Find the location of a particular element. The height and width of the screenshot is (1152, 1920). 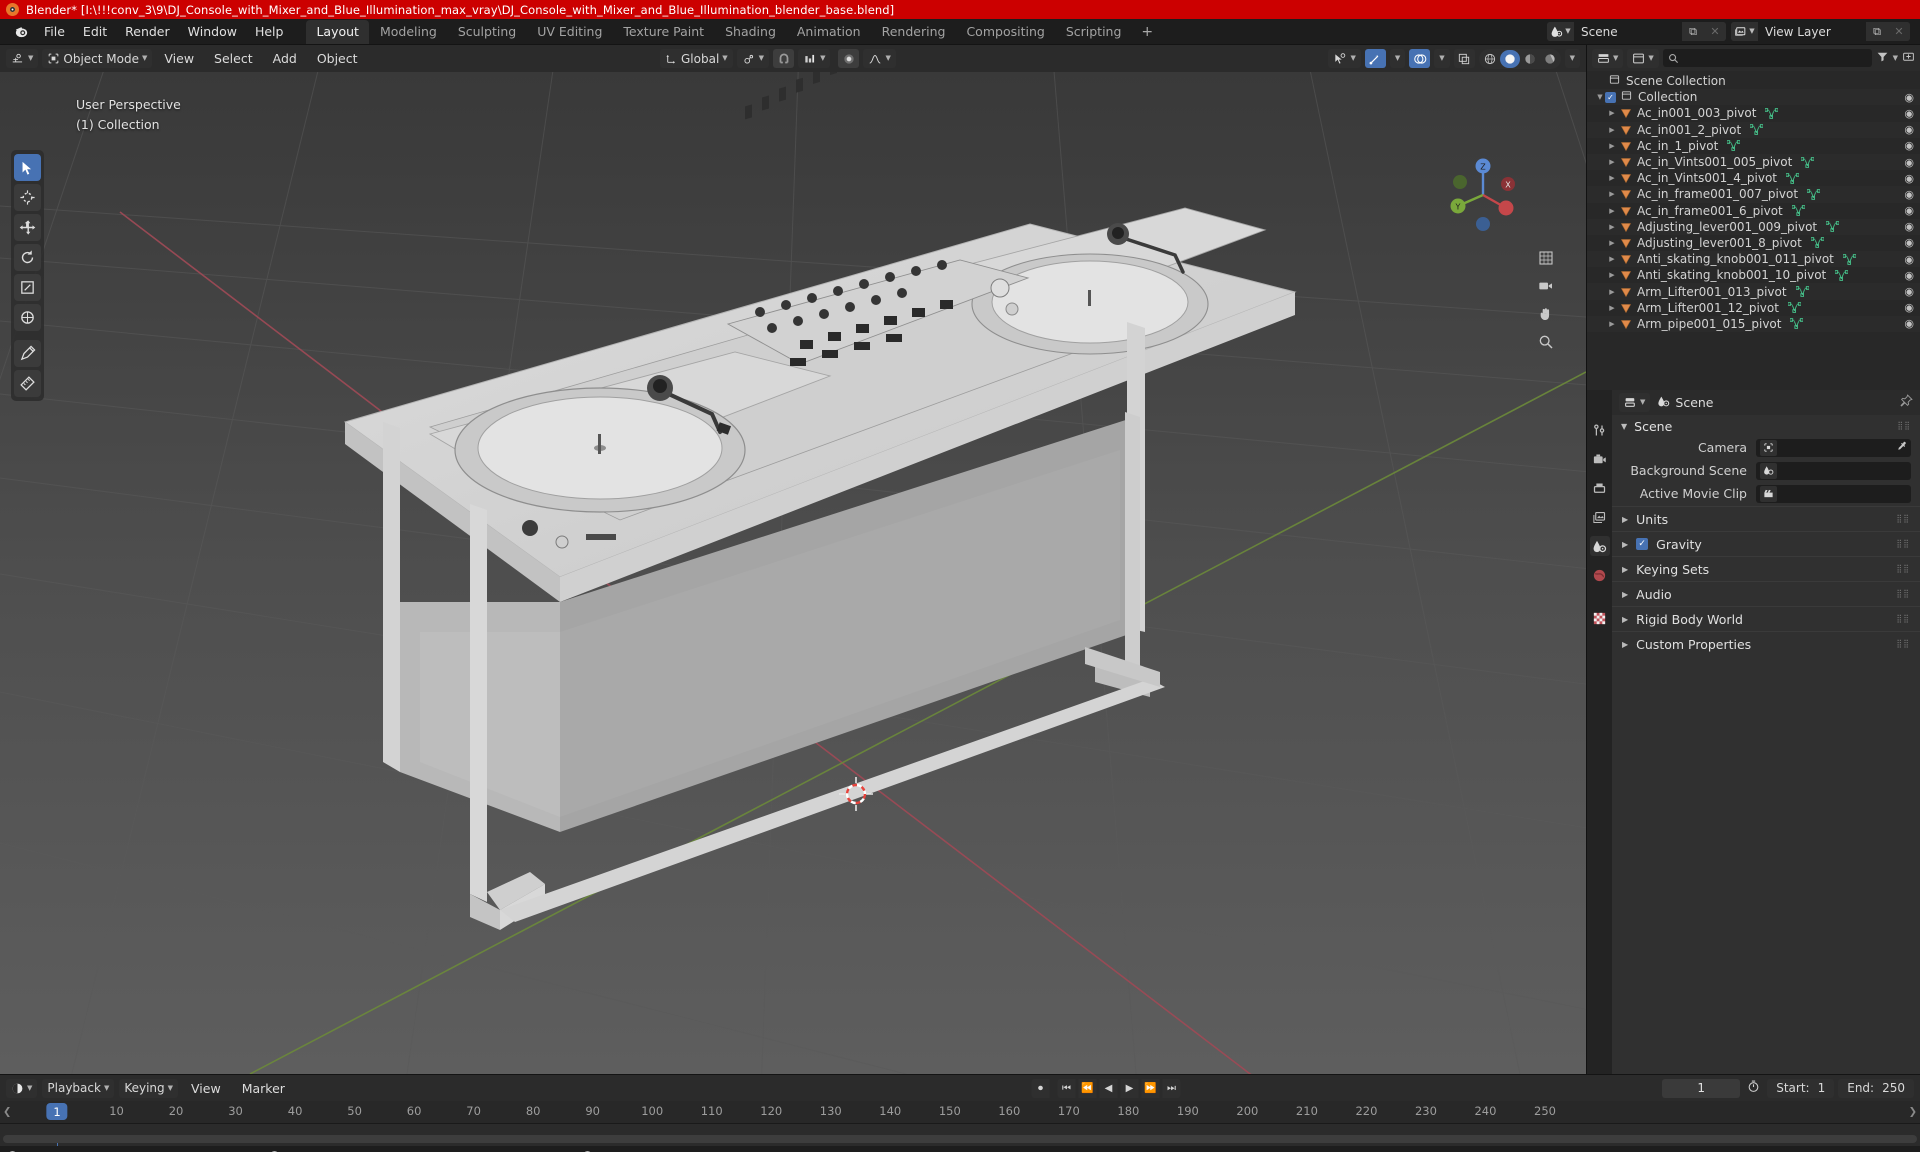

tab-scripting: Scripting is located at coordinates (1094, 32).